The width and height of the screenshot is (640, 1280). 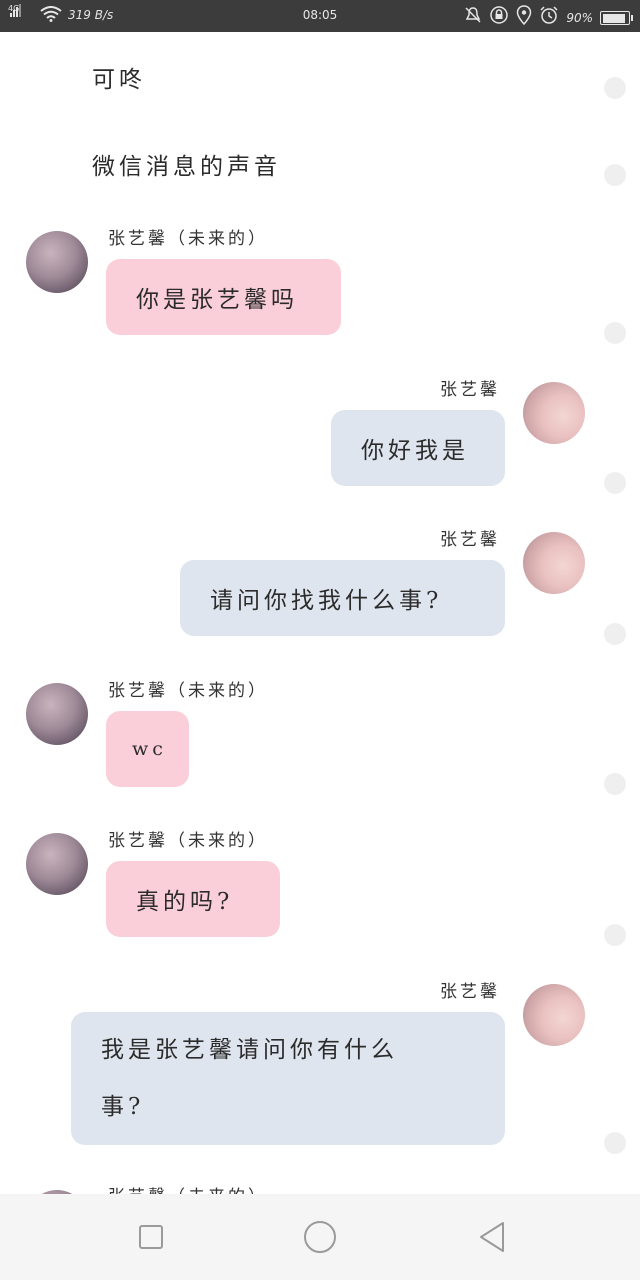 I want to click on back-icon, so click(x=492, y=1237).